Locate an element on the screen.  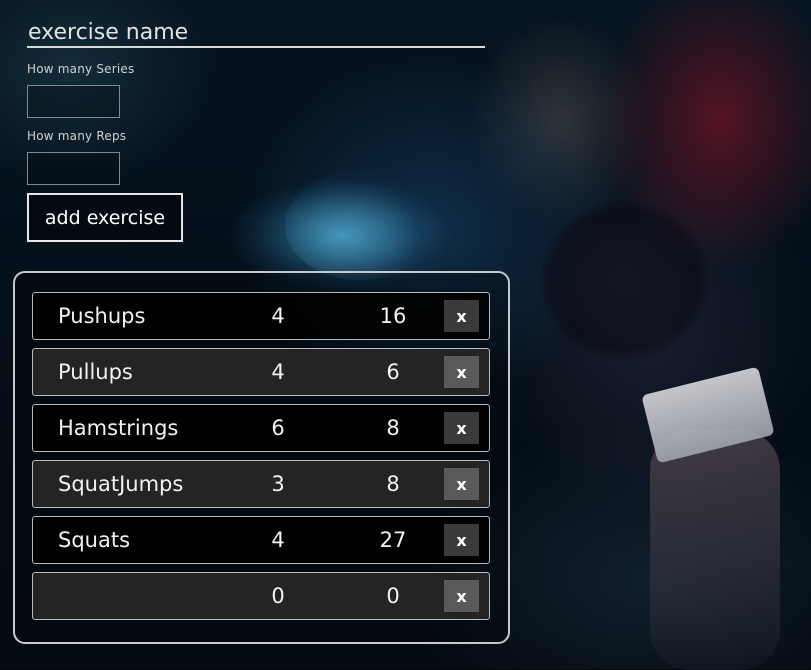
exercise-reps: 0 is located at coordinates (393, 596).